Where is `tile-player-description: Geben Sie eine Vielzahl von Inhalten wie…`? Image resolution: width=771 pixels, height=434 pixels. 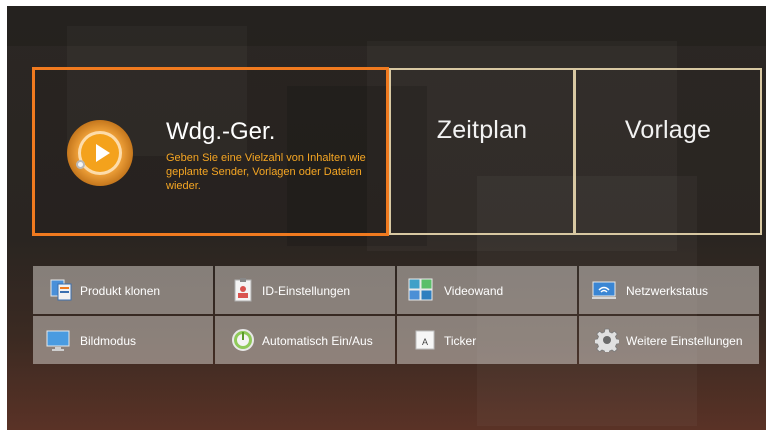
tile-player-description: Geben Sie eine Vielzahl von Inhalten wie… is located at coordinates (266, 172).